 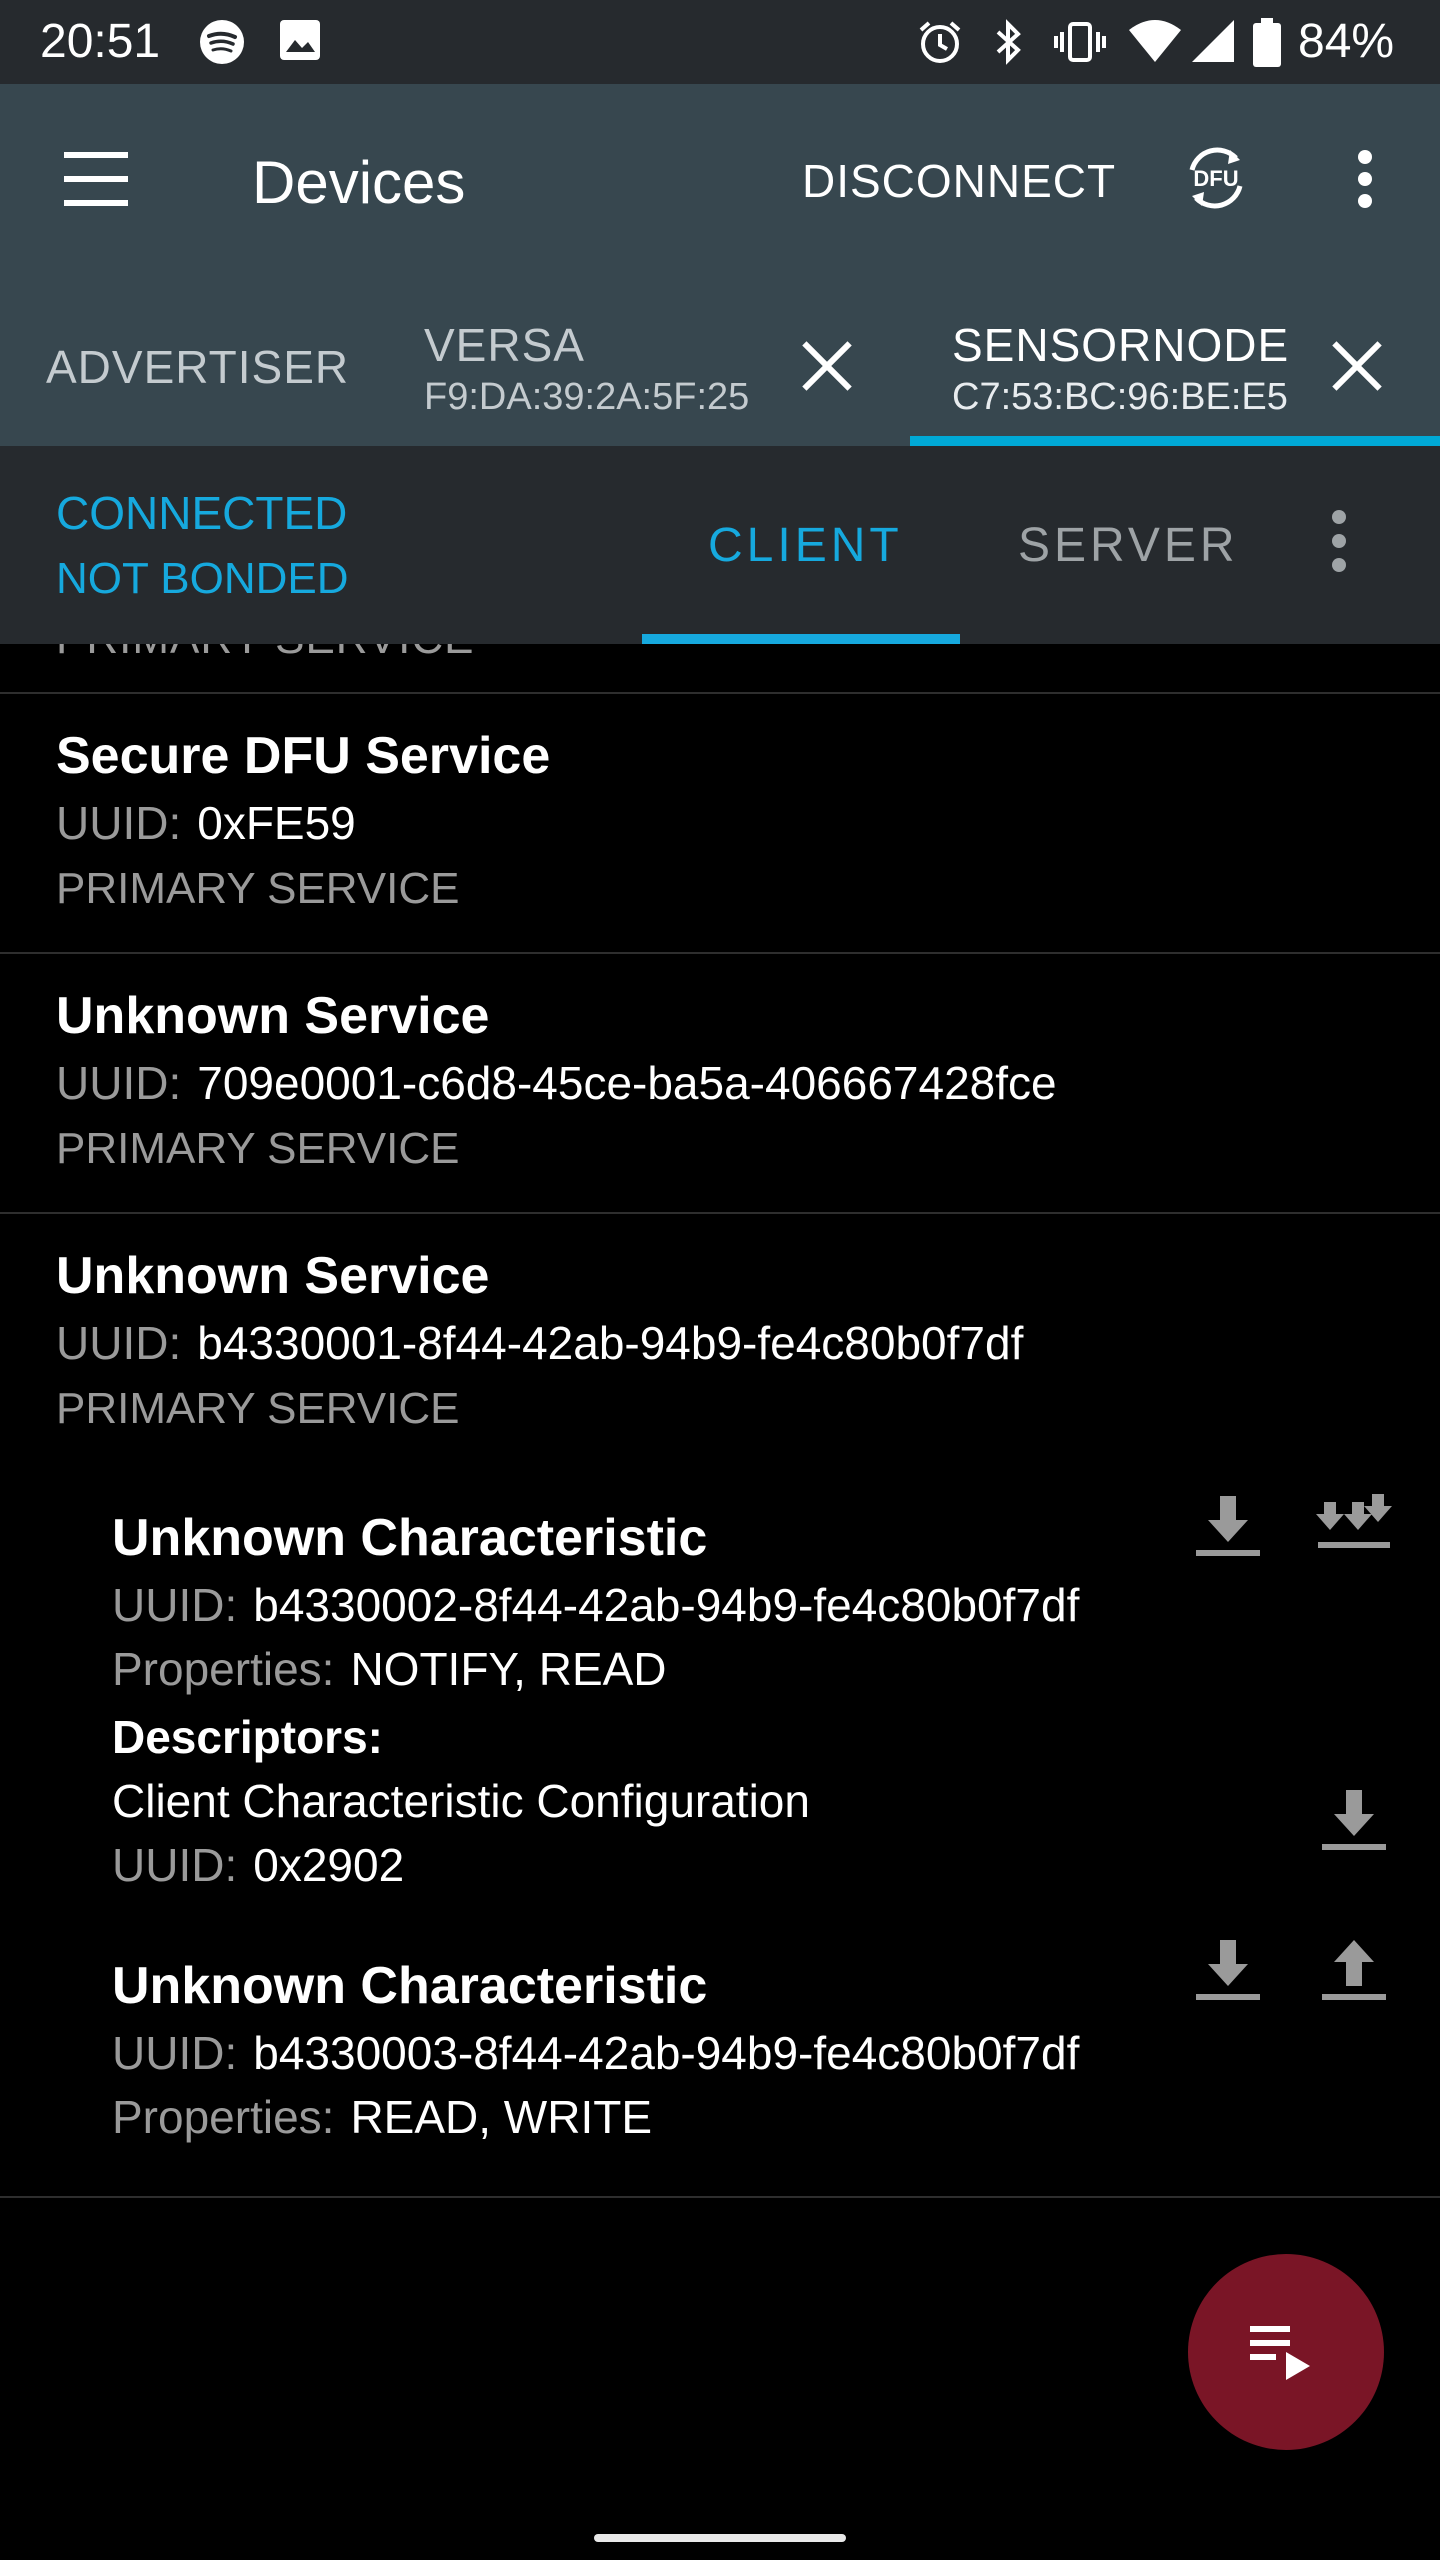 I want to click on connection-bar: CONNECTED NOT BONDED CLIENT SERVER, so click(x=720, y=545).